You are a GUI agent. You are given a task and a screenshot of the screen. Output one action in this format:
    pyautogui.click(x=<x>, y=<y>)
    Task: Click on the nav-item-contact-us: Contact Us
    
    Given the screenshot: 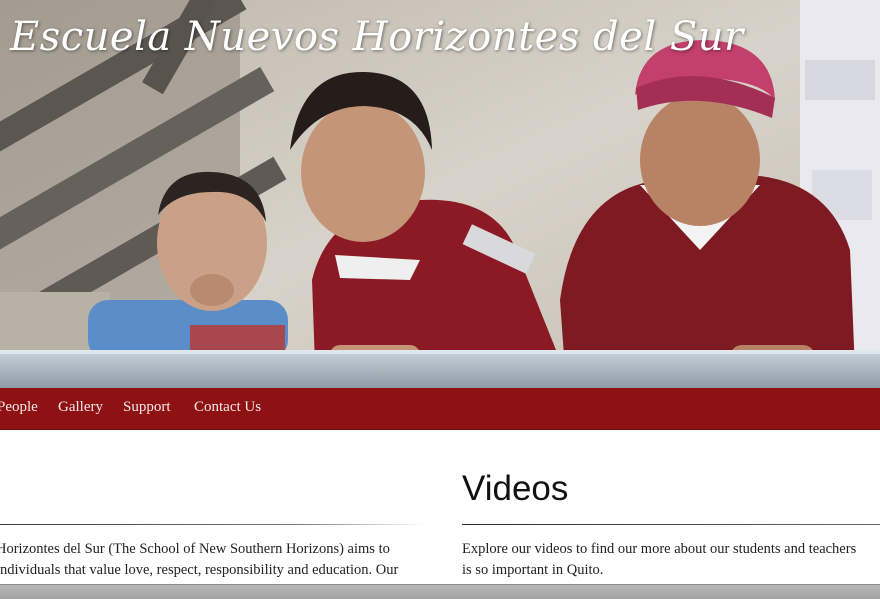 What is the action you would take?
    pyautogui.click(x=227, y=407)
    